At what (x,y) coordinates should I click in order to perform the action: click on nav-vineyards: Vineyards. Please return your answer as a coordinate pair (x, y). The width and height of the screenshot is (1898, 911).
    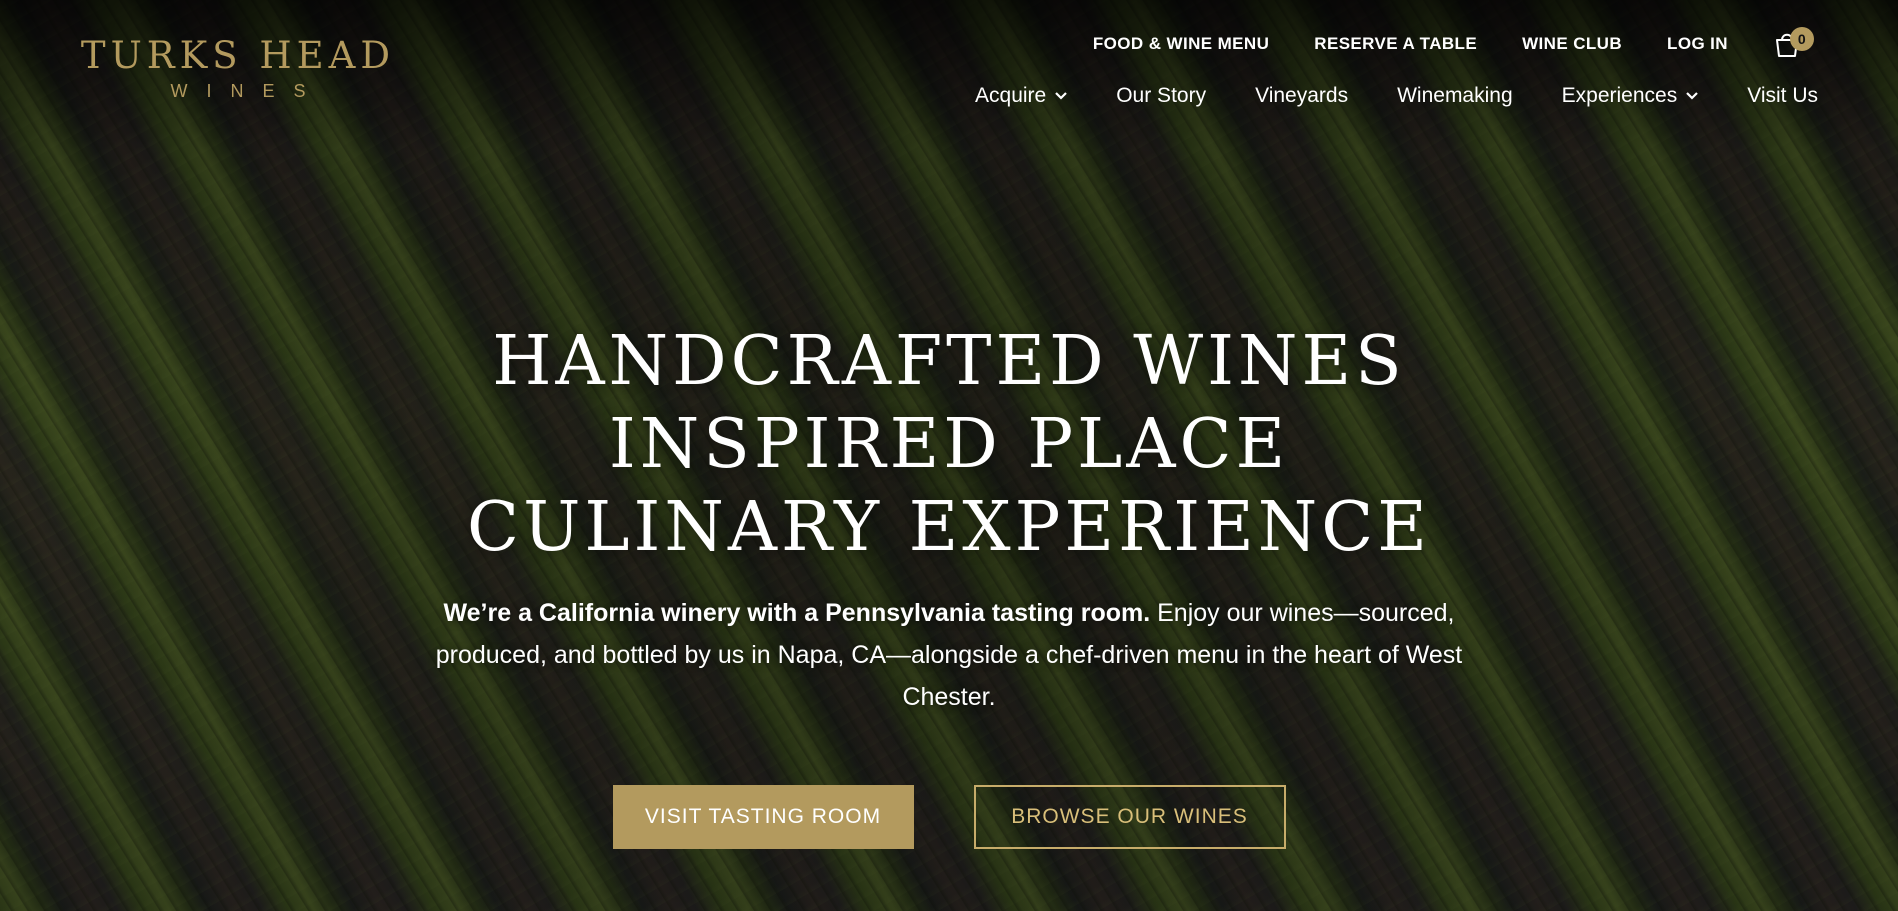
    Looking at the image, I should click on (1301, 96).